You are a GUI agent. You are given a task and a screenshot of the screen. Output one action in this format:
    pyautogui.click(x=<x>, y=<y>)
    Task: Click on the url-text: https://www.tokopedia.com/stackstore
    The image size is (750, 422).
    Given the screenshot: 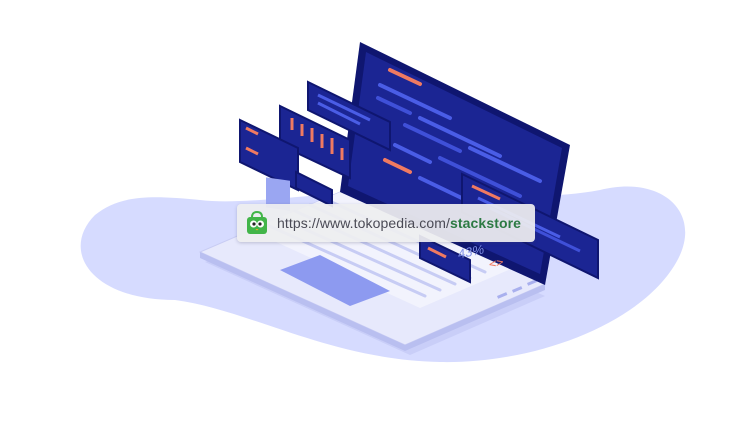 What is the action you would take?
    pyautogui.click(x=399, y=223)
    